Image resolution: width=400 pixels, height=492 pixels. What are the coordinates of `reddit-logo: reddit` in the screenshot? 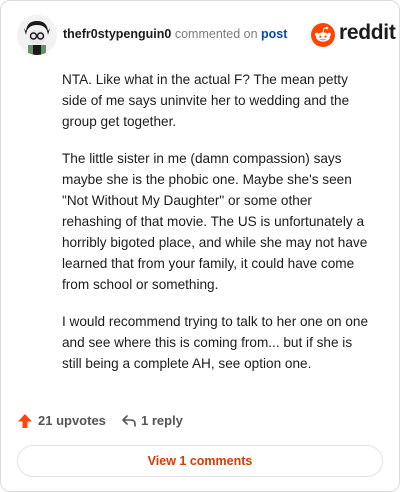 It's located at (353, 35).